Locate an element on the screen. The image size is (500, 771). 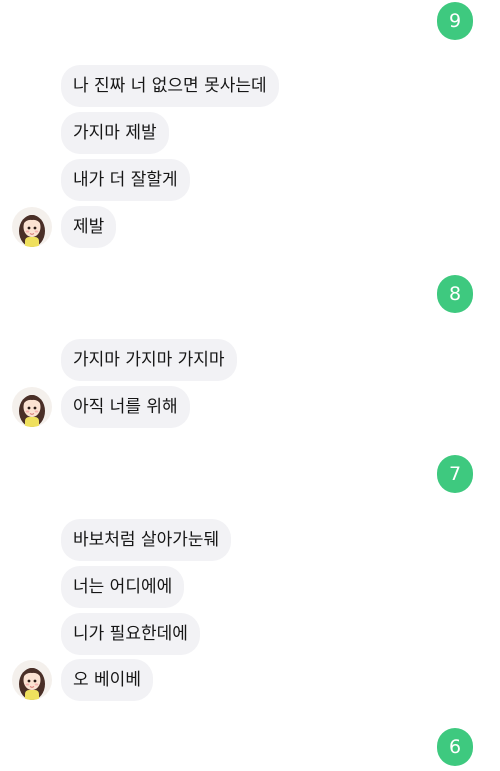
sent-message-text: 7 is located at coordinates (455, 474).